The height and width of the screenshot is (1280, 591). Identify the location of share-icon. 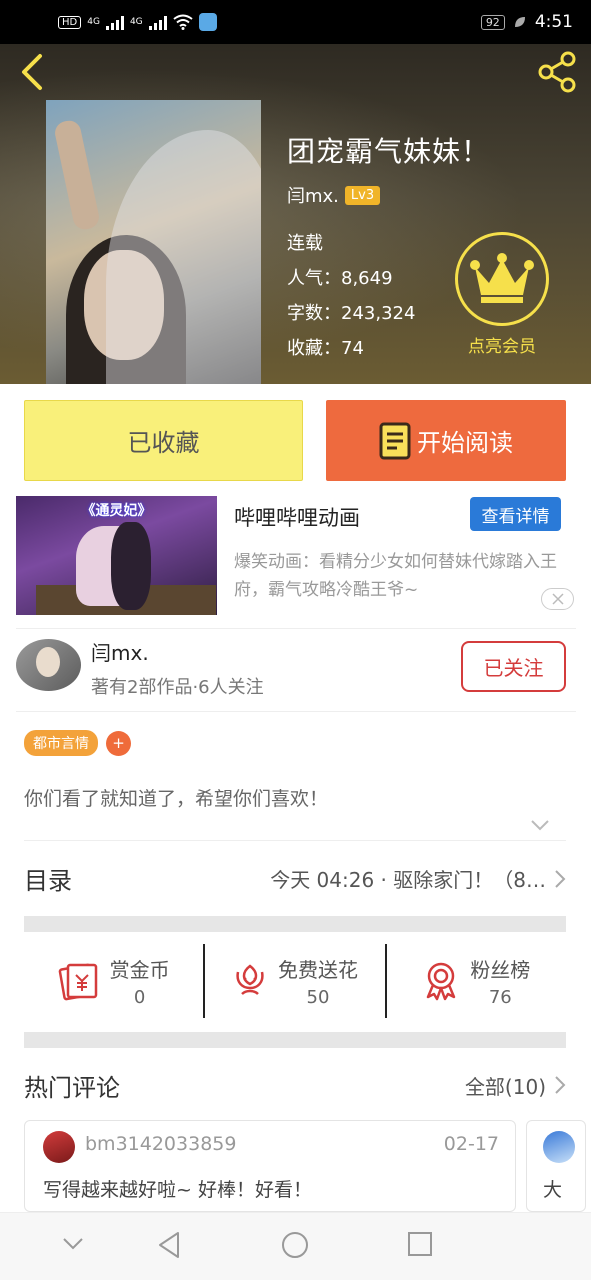
(557, 72).